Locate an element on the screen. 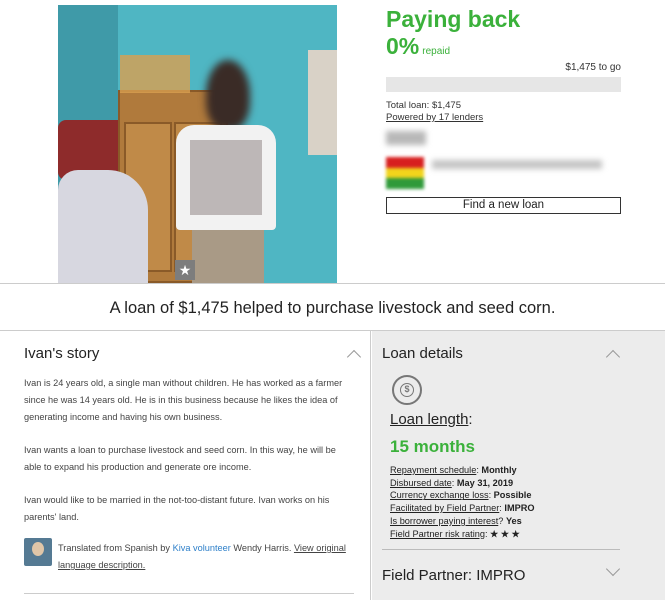 The image size is (665, 600). lenders-link: Powered by 17 lenders is located at coordinates (434, 117).